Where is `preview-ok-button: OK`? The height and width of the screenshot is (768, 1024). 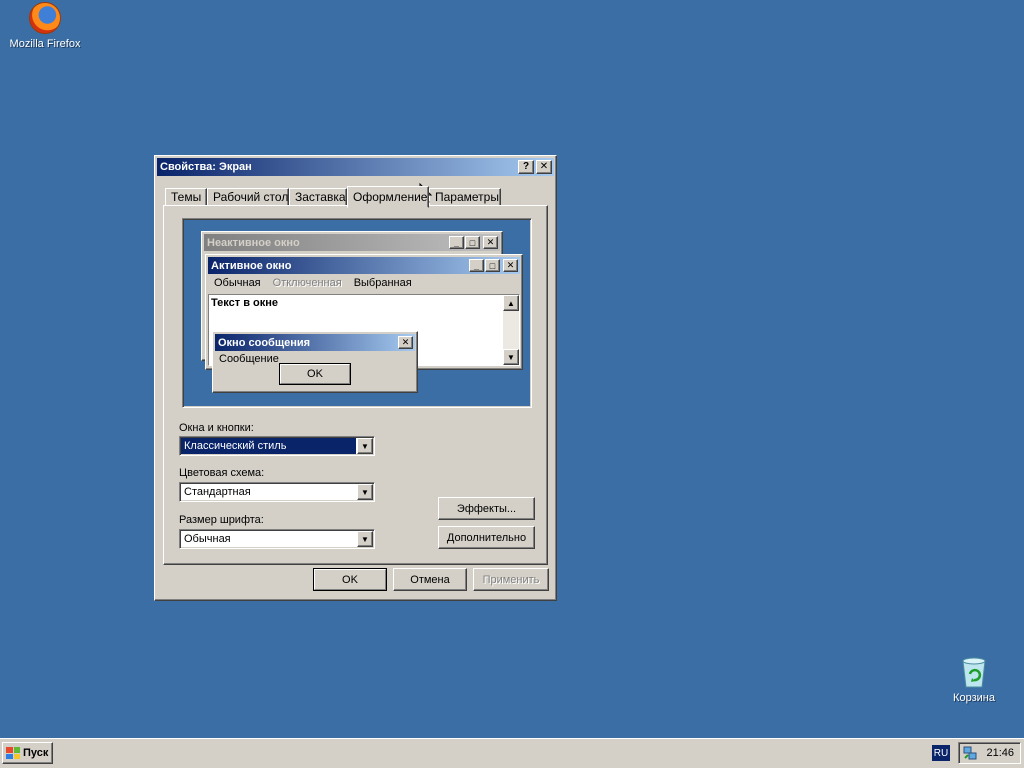
preview-ok-button: OK is located at coordinates (315, 374).